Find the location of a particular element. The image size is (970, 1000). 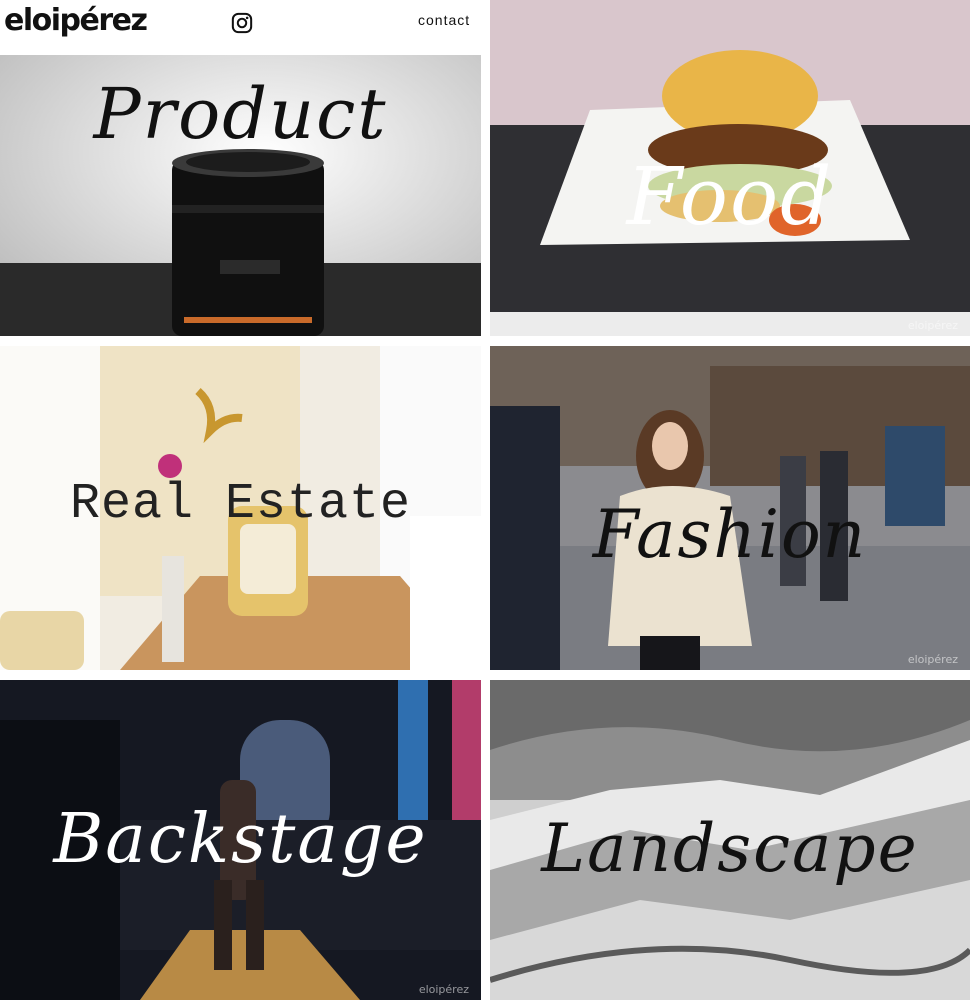

product-image is located at coordinates (240, 195).